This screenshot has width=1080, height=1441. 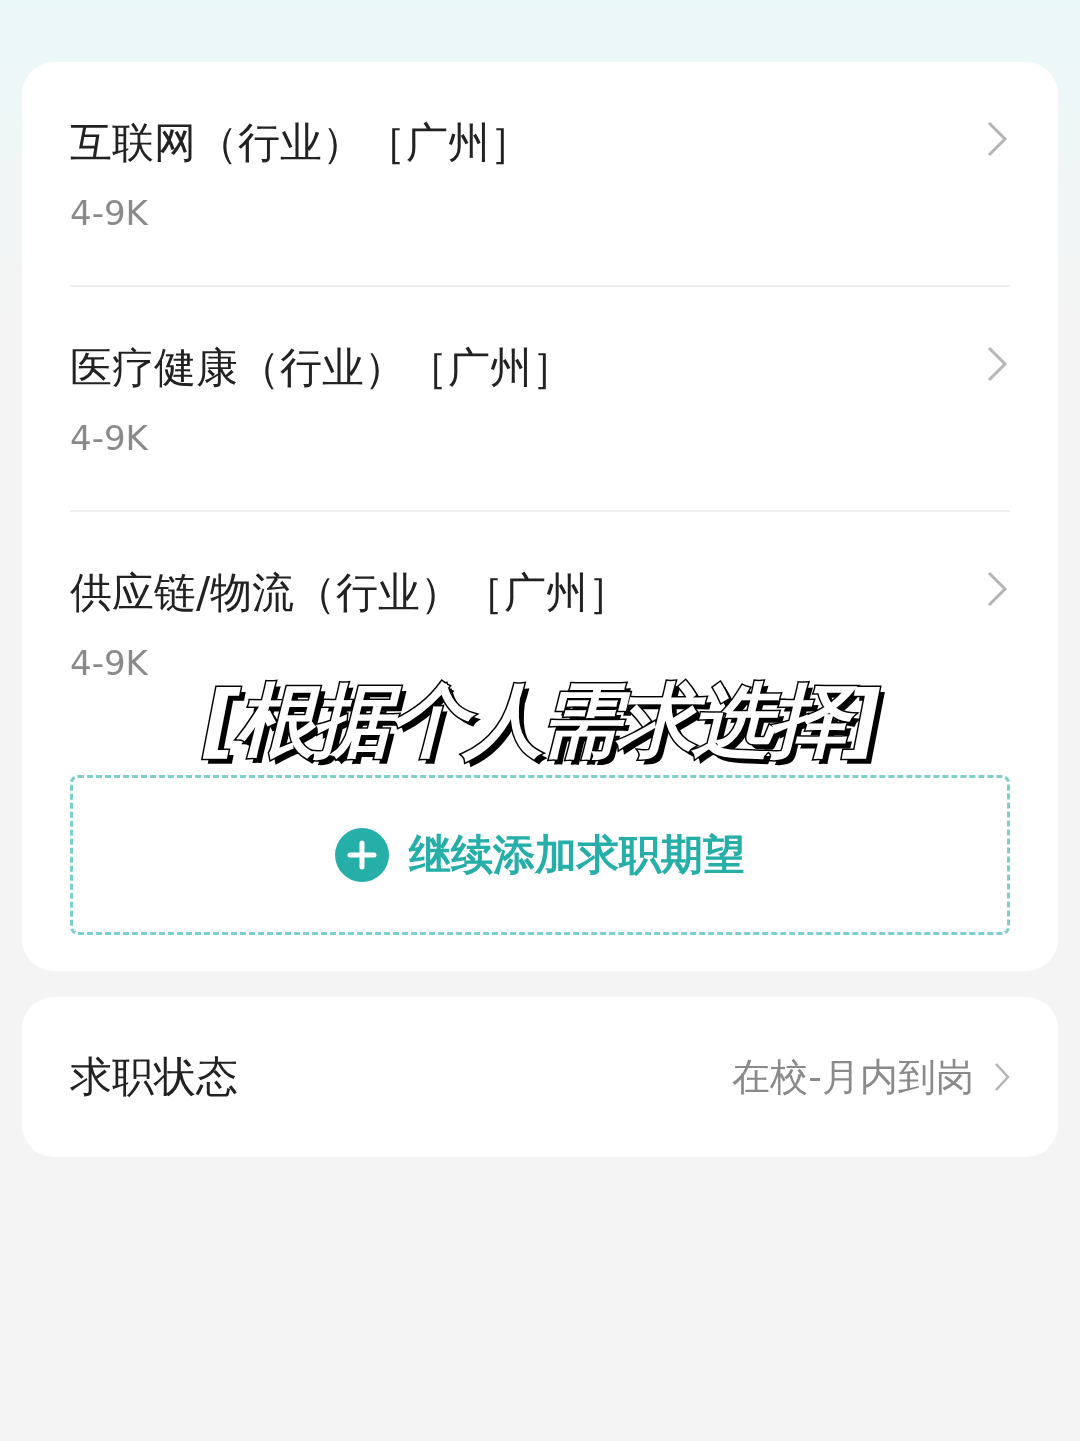 What do you see at coordinates (362, 855) in the screenshot?
I see `plus-icon` at bounding box center [362, 855].